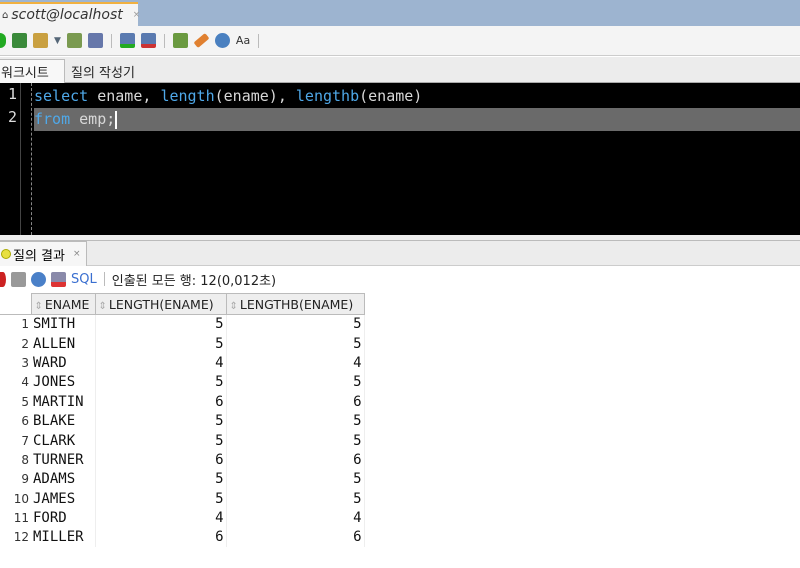  I want to click on row-number: 7, so click(25, 440).